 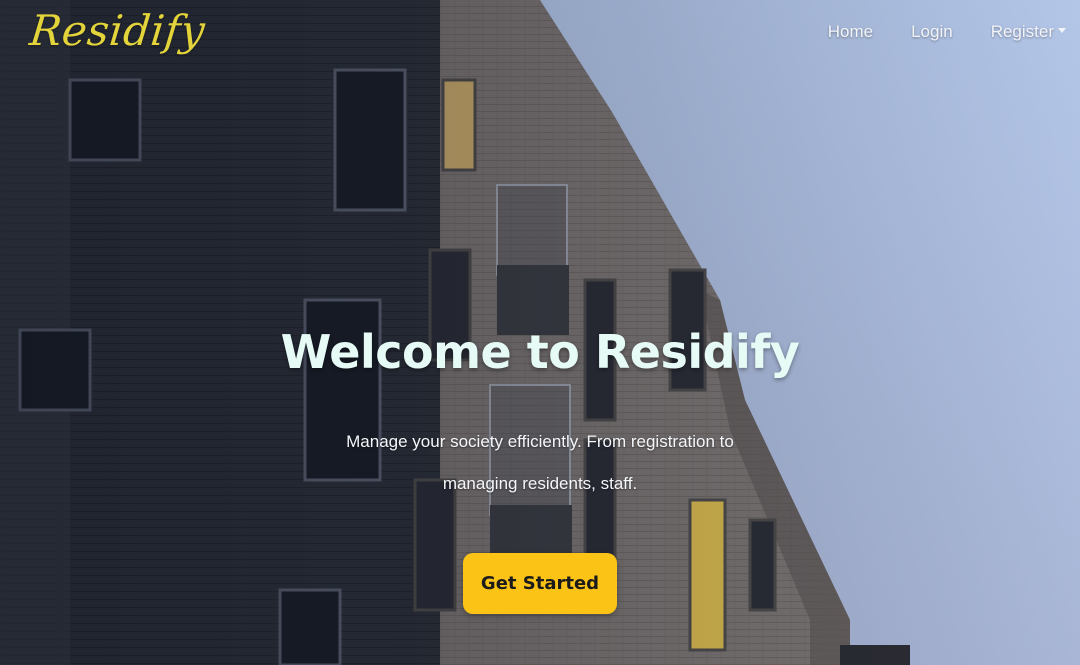 I want to click on get-started-button: Get Started, so click(x=540, y=583).